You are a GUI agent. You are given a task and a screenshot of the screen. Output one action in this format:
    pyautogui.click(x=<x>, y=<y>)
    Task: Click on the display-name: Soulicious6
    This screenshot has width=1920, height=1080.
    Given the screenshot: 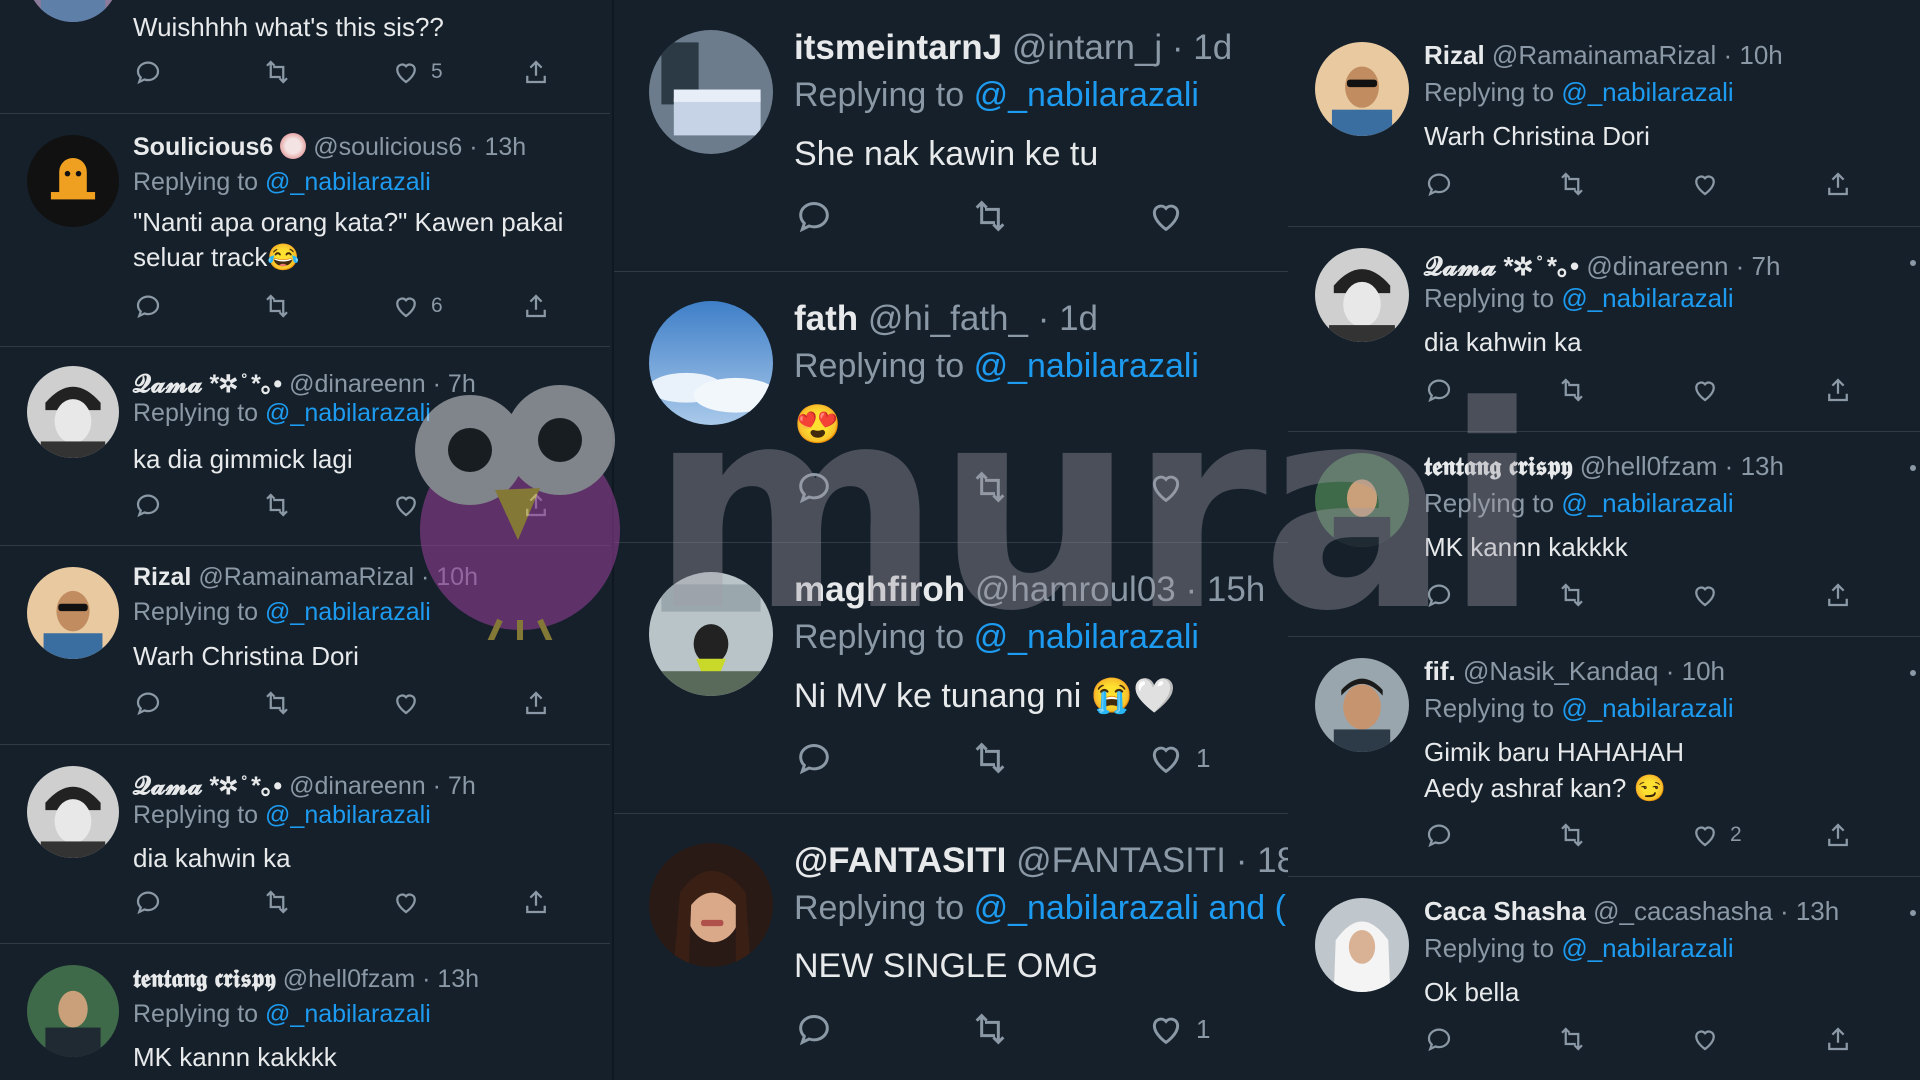 What is the action you would take?
    pyautogui.click(x=203, y=147)
    